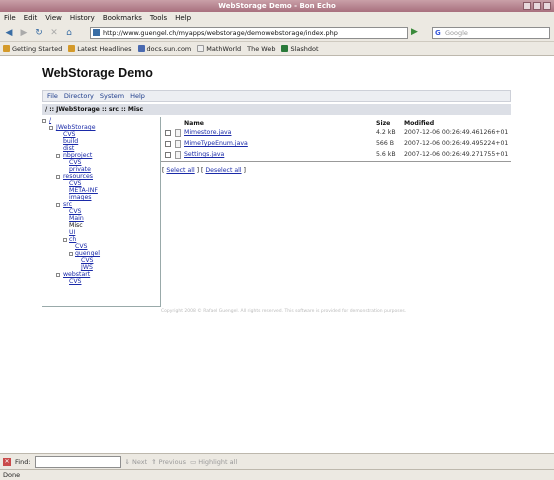 The image size is (554, 480). Describe the element at coordinates (52, 96) in the screenshot. I see `app-menu-file: File` at that location.